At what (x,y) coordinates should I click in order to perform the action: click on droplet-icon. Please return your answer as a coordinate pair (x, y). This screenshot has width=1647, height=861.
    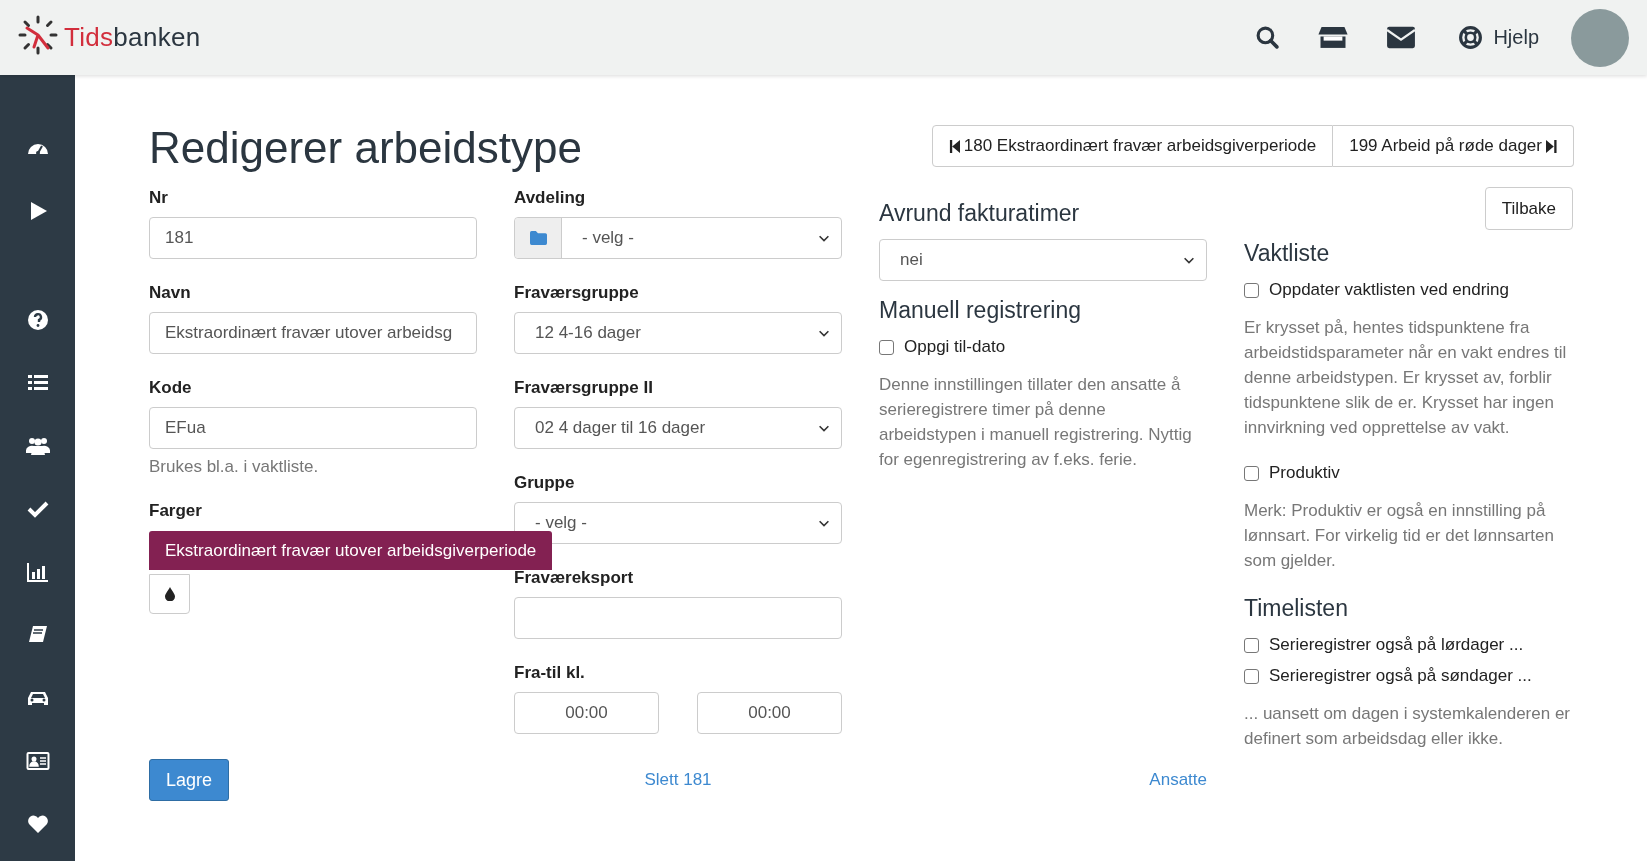
    Looking at the image, I should click on (169, 594).